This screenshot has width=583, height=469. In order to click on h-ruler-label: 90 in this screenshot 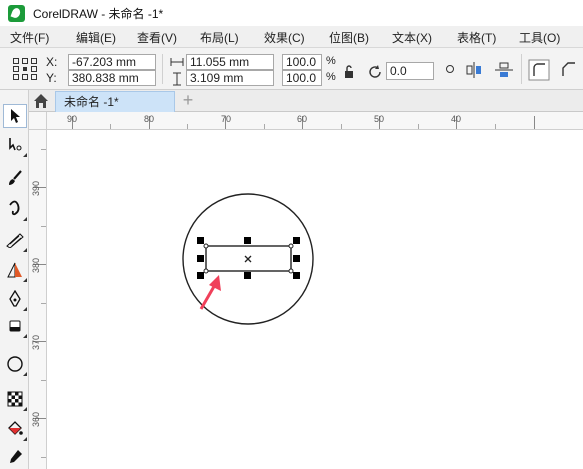, I will do `click(72, 119)`.